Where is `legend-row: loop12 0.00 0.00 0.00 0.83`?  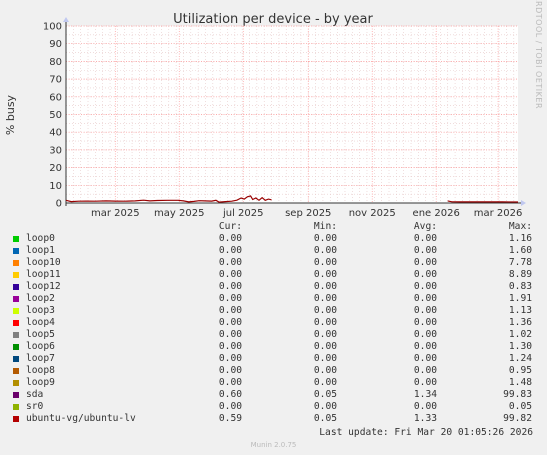
legend-row: loop12 0.00 0.00 0.00 0.83 is located at coordinates (276, 287).